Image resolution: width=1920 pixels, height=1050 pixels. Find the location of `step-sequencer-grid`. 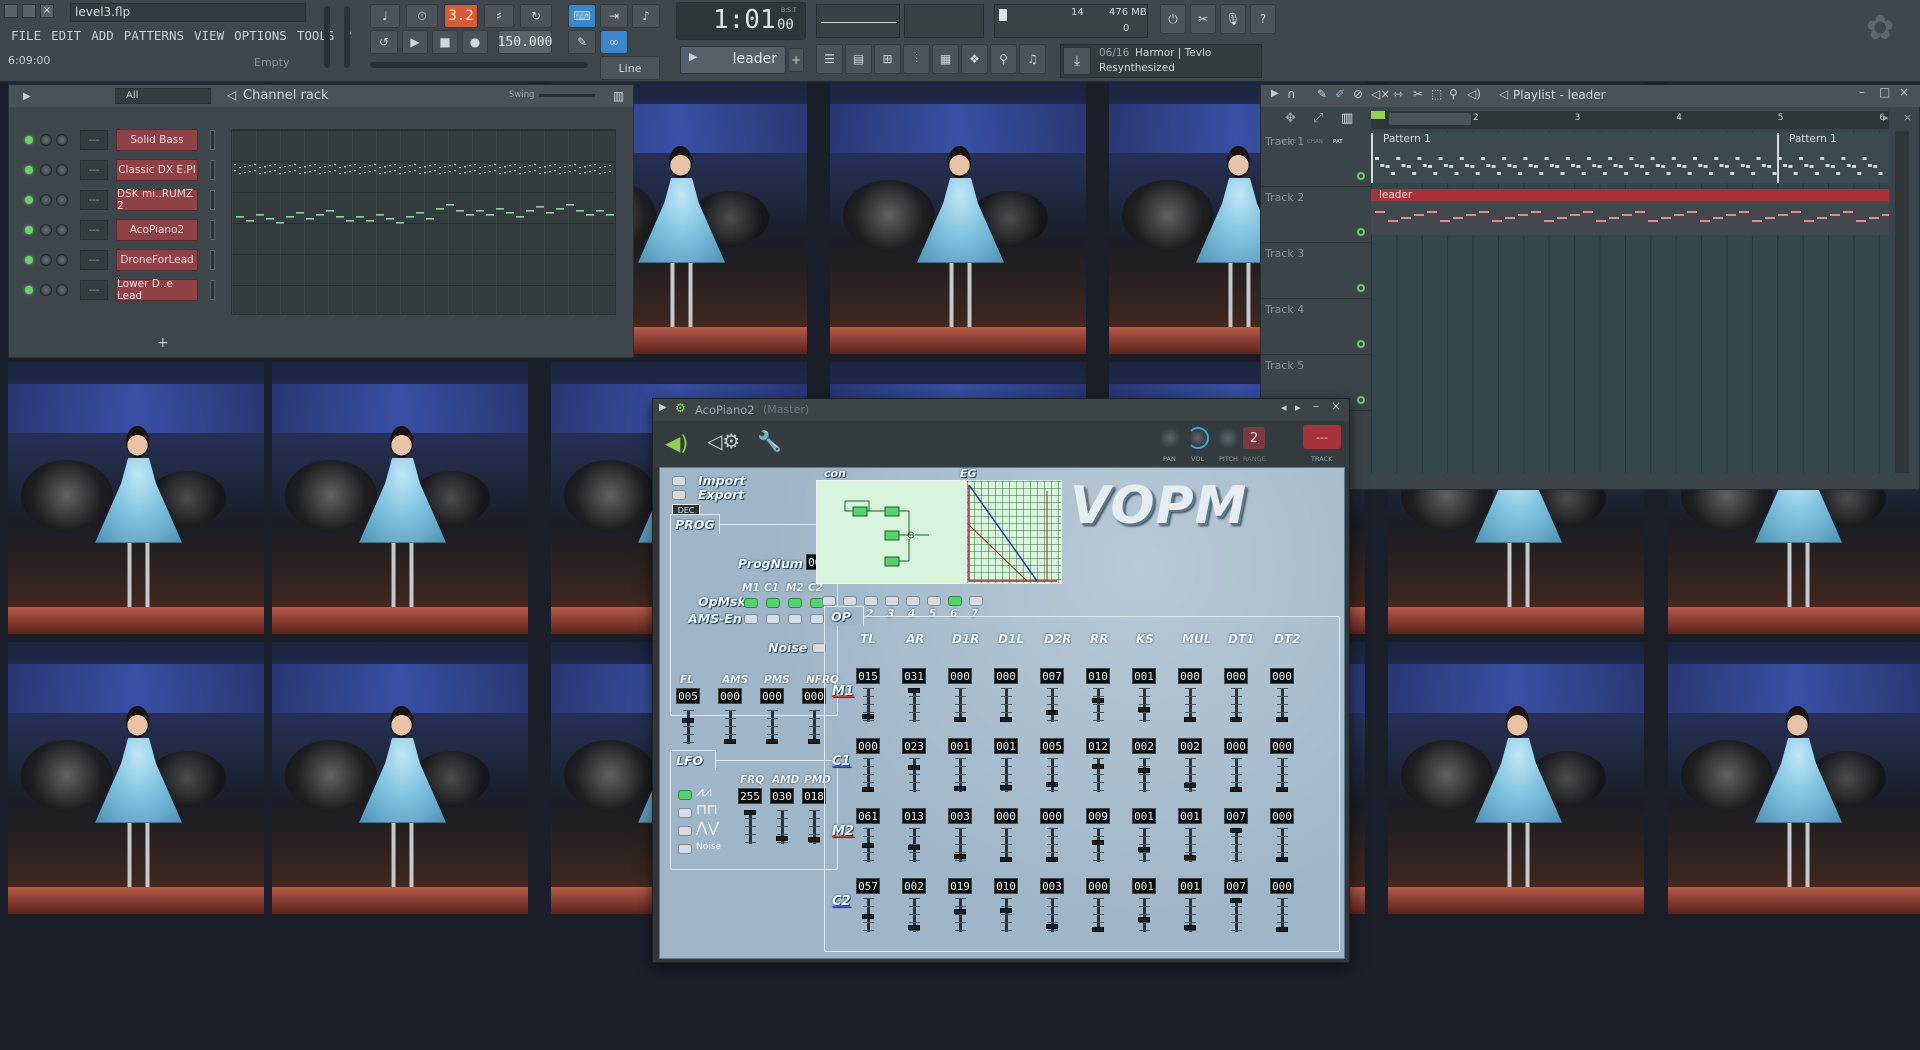

step-sequencer-grid is located at coordinates (423, 222).